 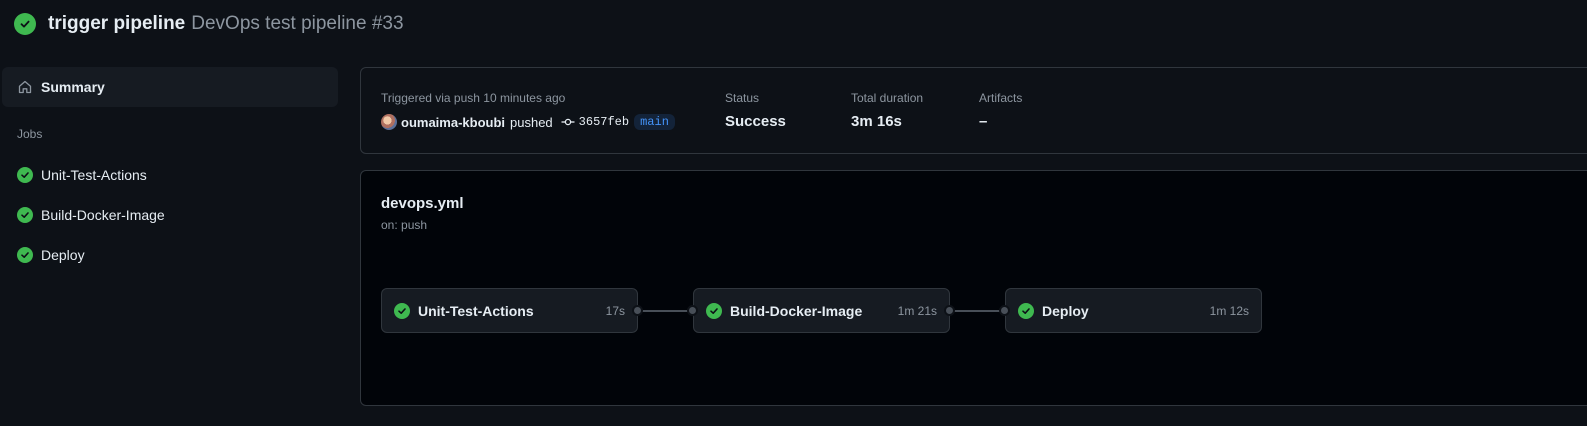 I want to click on job-name: Build-Docker-Image, so click(x=796, y=310).